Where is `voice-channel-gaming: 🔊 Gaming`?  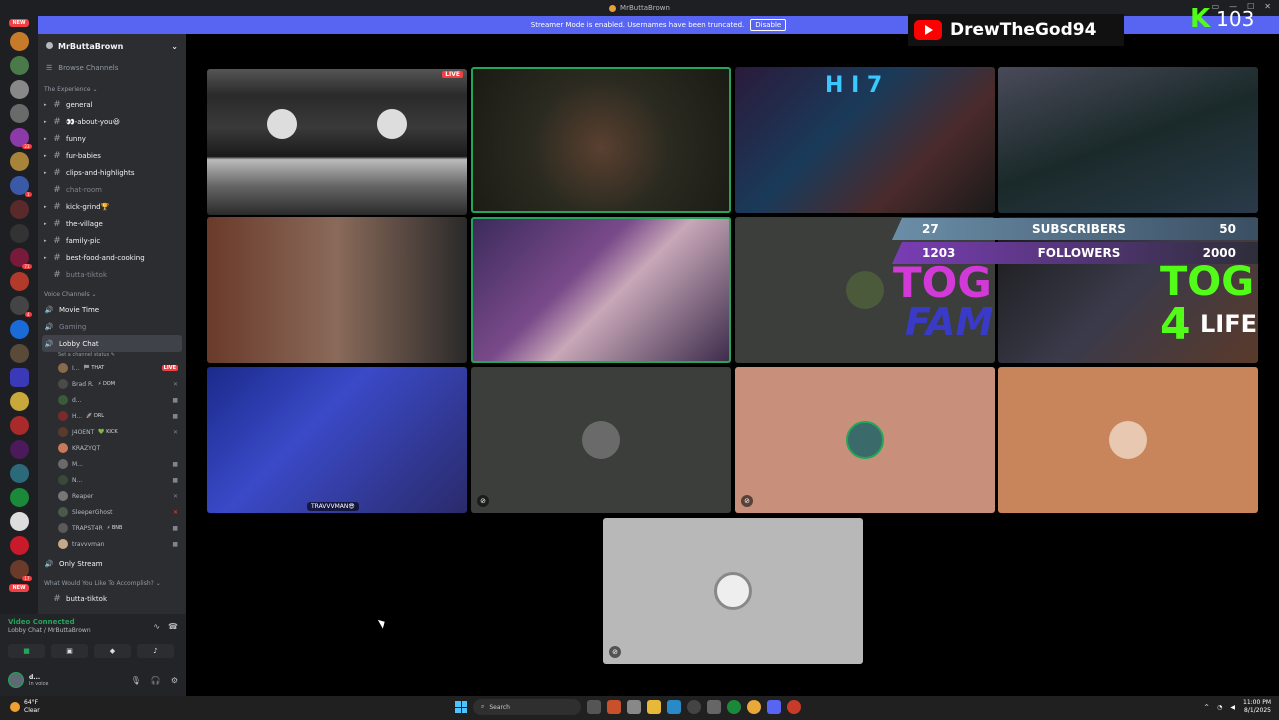 voice-channel-gaming: 🔊 Gaming is located at coordinates (112, 326).